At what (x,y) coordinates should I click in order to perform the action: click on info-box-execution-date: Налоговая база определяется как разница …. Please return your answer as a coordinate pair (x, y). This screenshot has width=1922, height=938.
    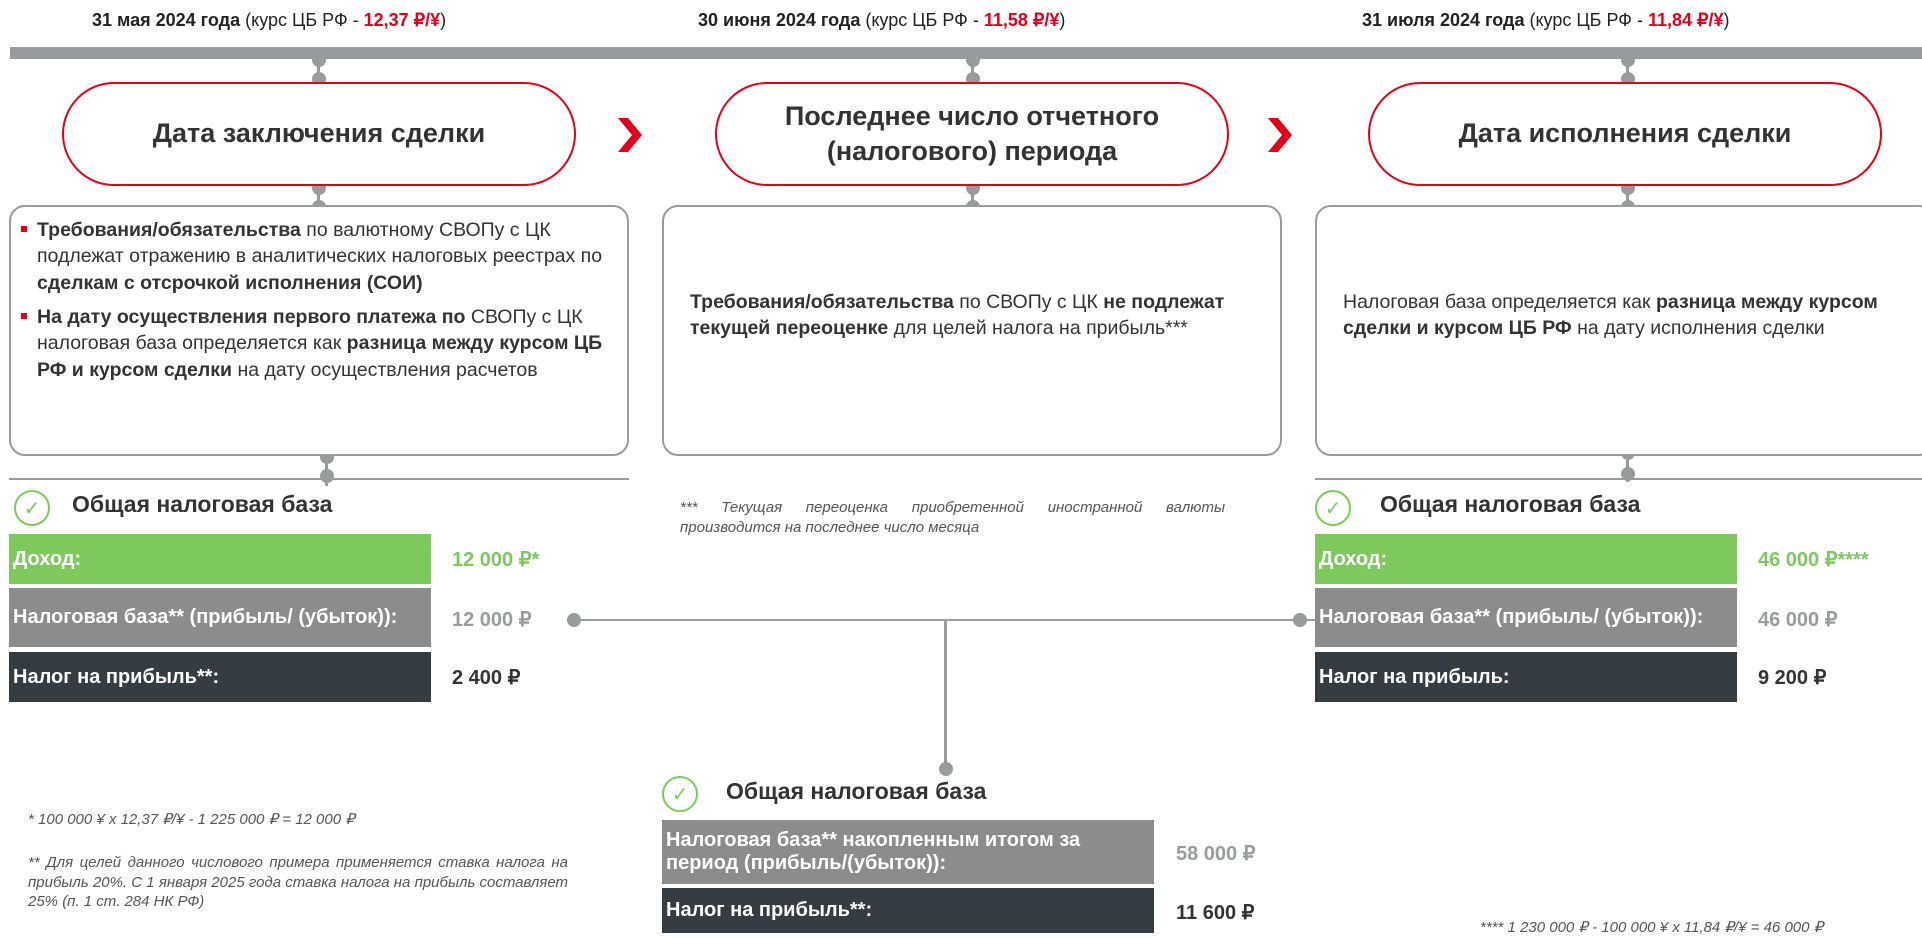
    Looking at the image, I should click on (1618, 330).